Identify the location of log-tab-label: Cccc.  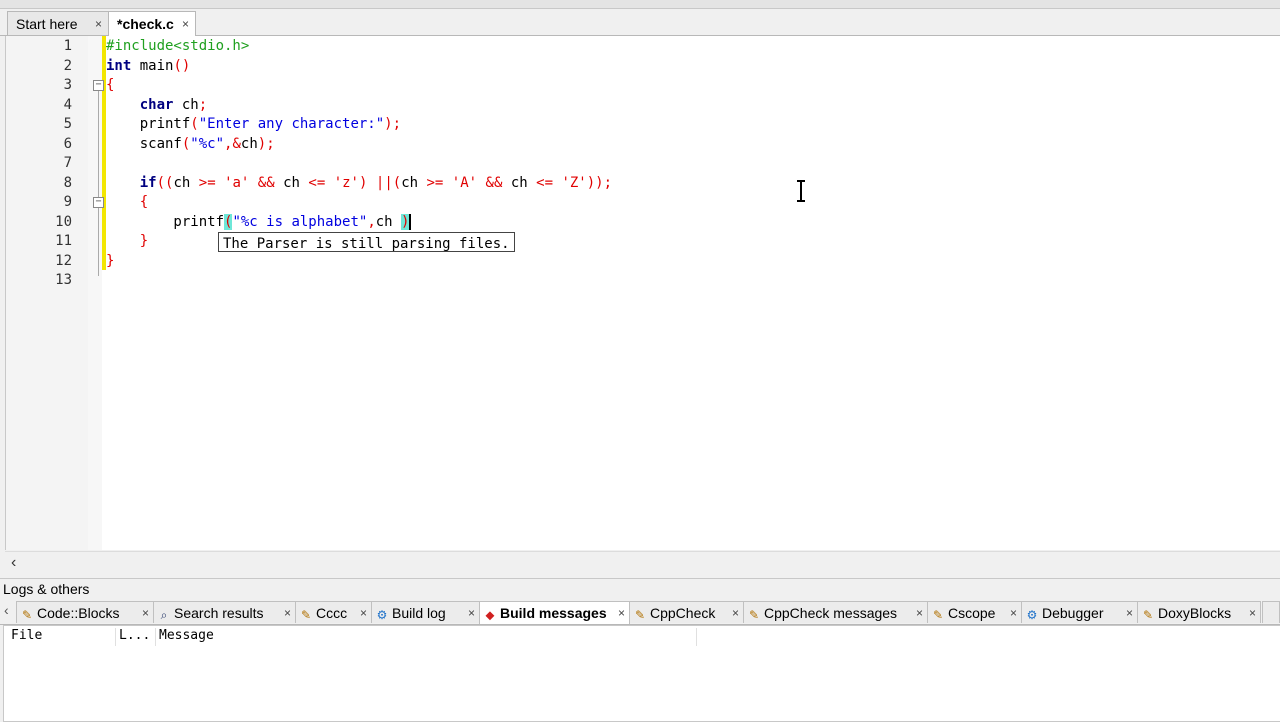
(332, 613).